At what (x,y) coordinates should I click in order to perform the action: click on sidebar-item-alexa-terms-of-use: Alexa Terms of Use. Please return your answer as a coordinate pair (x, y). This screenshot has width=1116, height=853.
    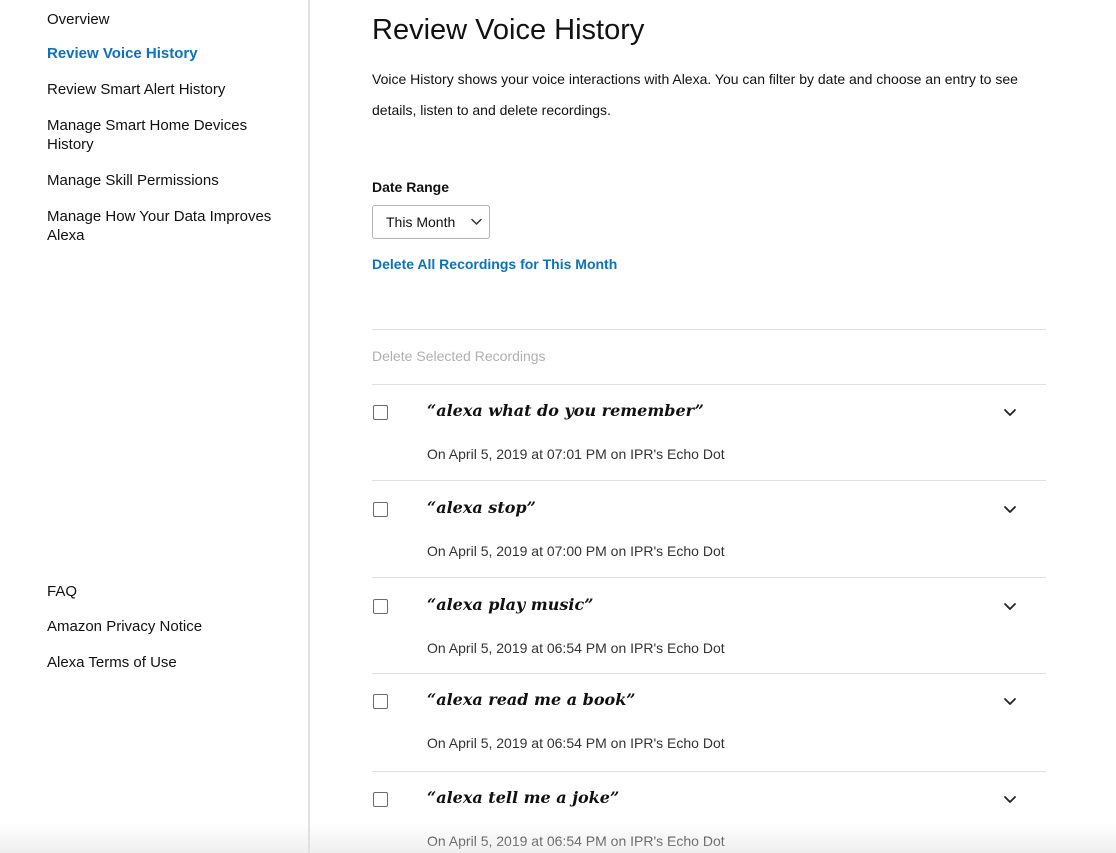
    Looking at the image, I should click on (172, 662).